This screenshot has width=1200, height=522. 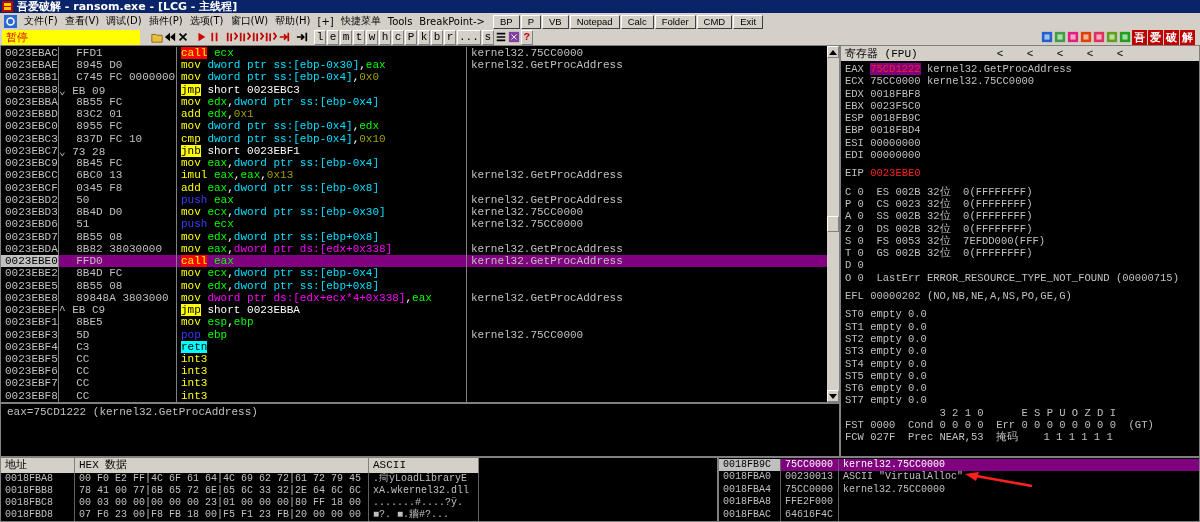 What do you see at coordinates (82, 21) in the screenshot?
I see `menu-item: 查看(V)` at bounding box center [82, 21].